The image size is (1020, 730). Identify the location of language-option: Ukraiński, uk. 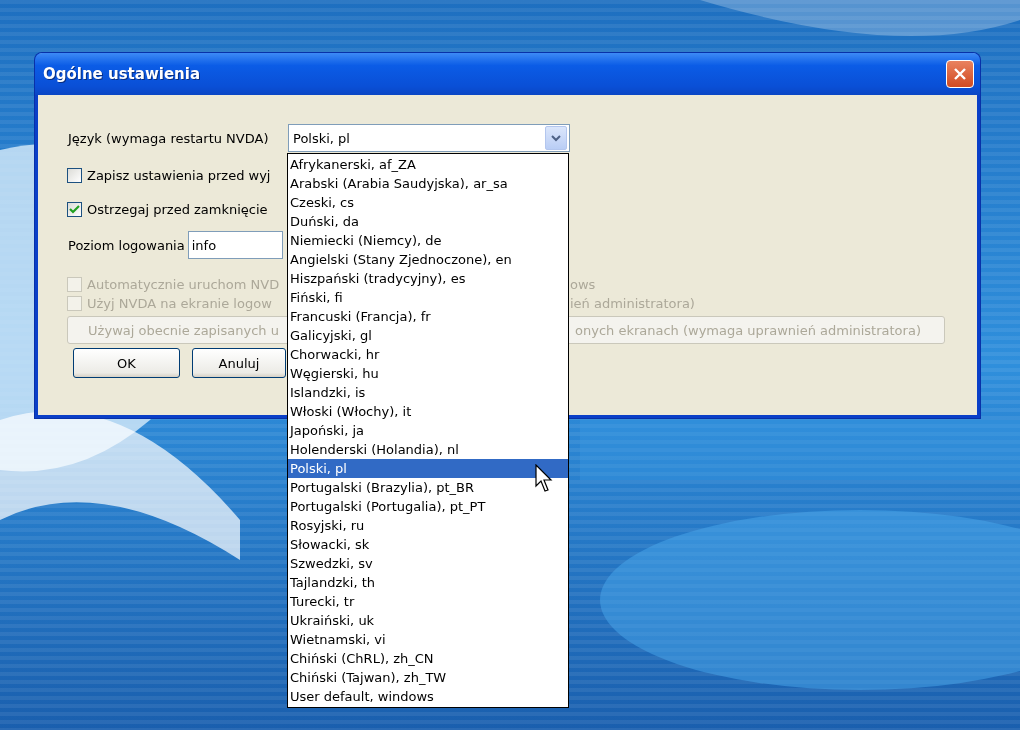
(428, 620).